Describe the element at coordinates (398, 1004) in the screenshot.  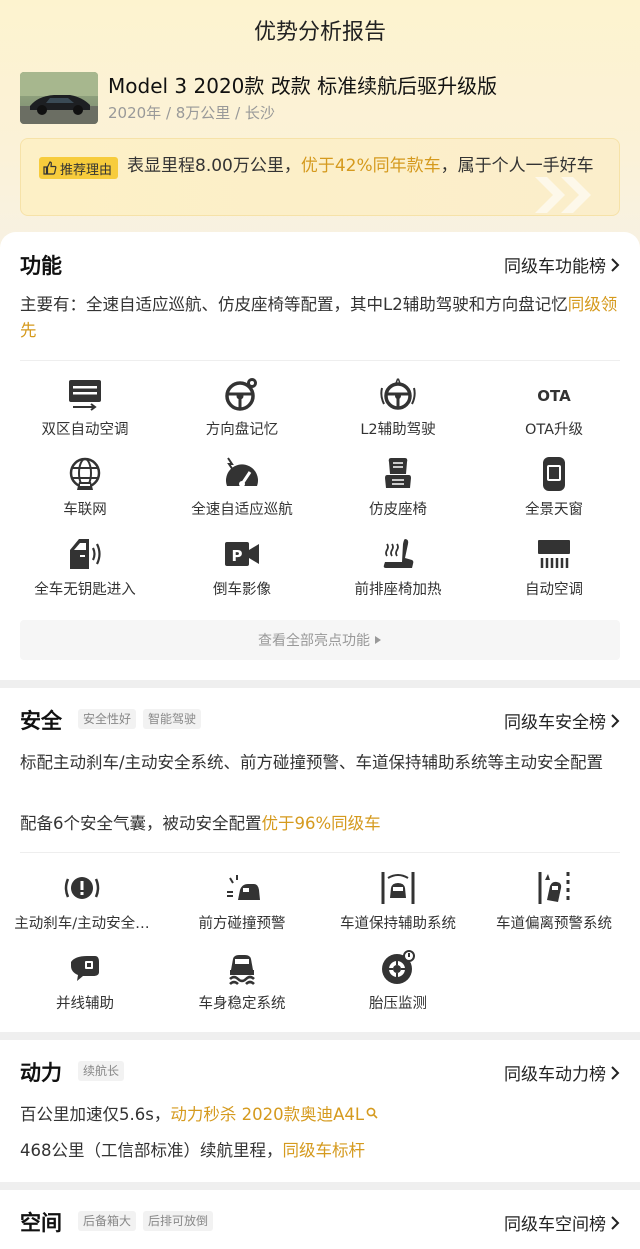
I see `feature-label: 胎压监测` at that location.